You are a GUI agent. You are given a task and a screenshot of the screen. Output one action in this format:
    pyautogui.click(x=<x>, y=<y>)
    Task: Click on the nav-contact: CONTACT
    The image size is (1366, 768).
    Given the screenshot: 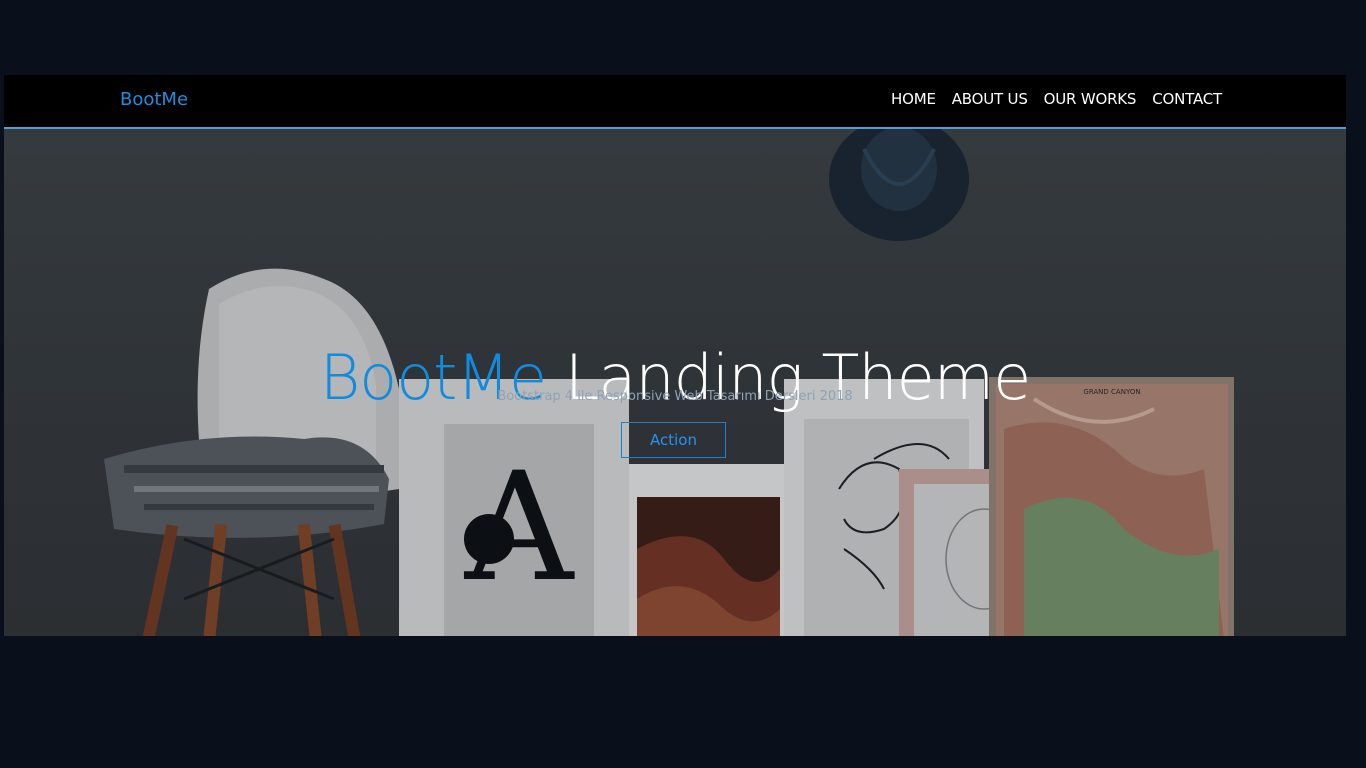 What is the action you would take?
    pyautogui.click(x=1187, y=99)
    